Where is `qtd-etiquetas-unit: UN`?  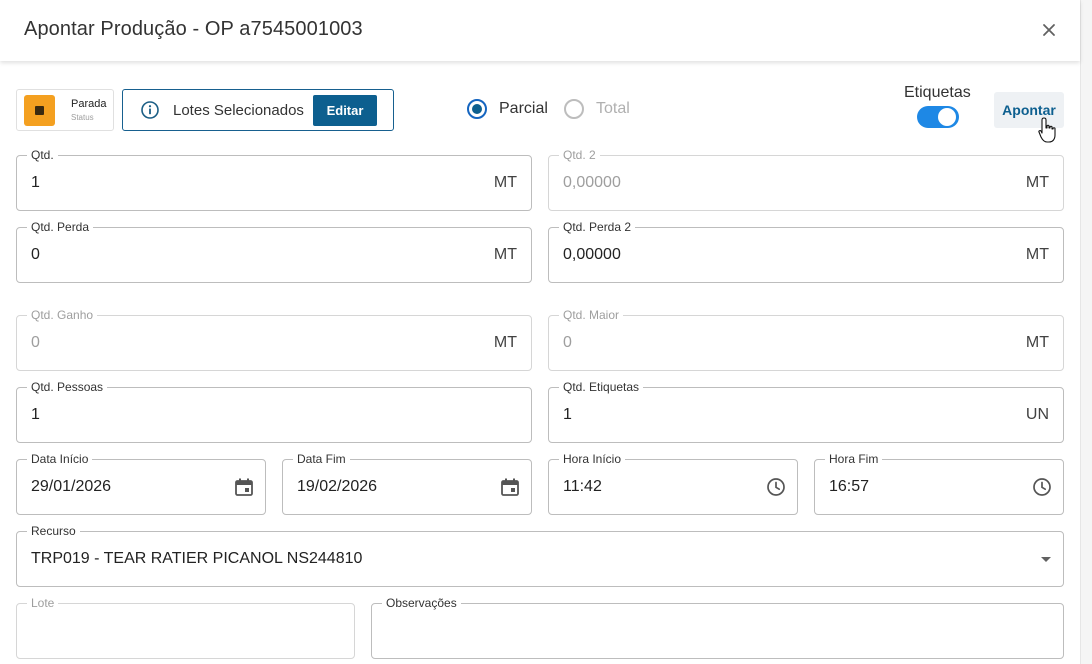
qtd-etiquetas-unit: UN is located at coordinates (1037, 414).